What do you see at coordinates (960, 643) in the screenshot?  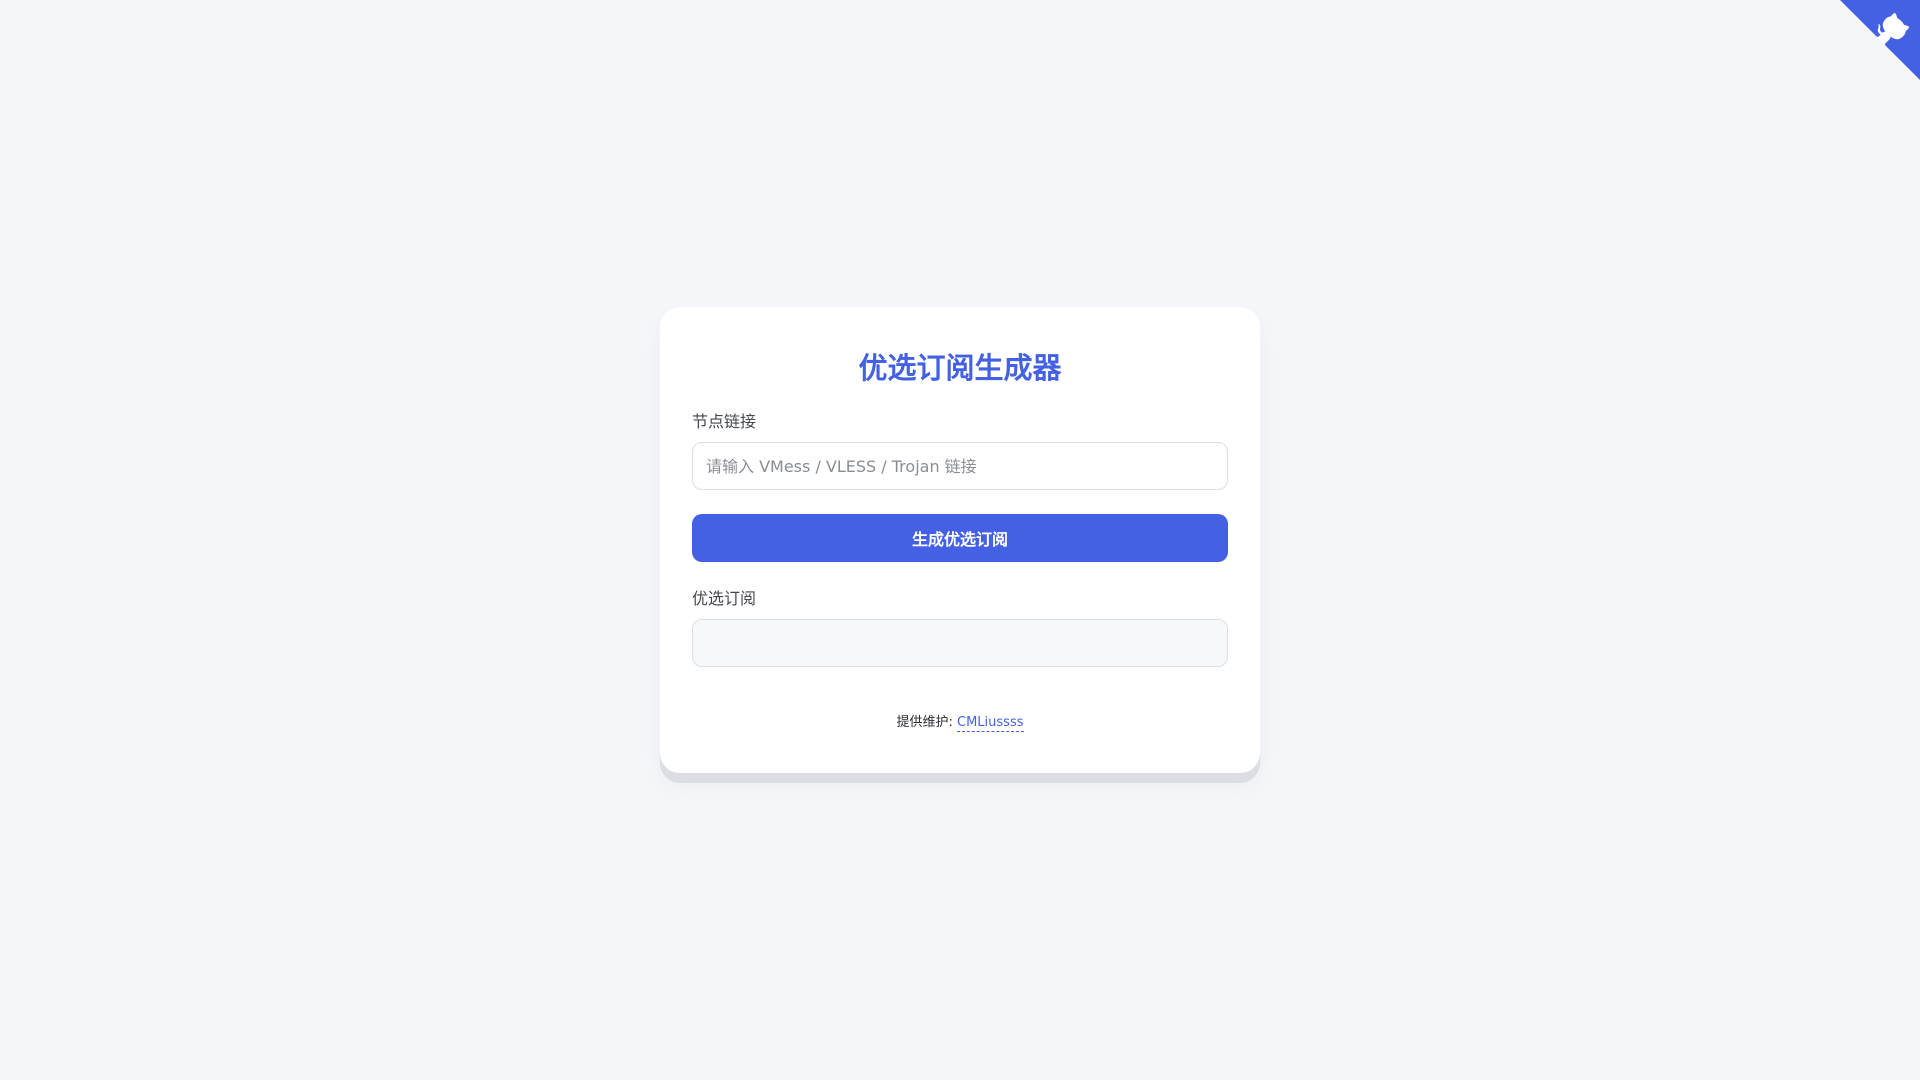 I see `subscription-output-field` at bounding box center [960, 643].